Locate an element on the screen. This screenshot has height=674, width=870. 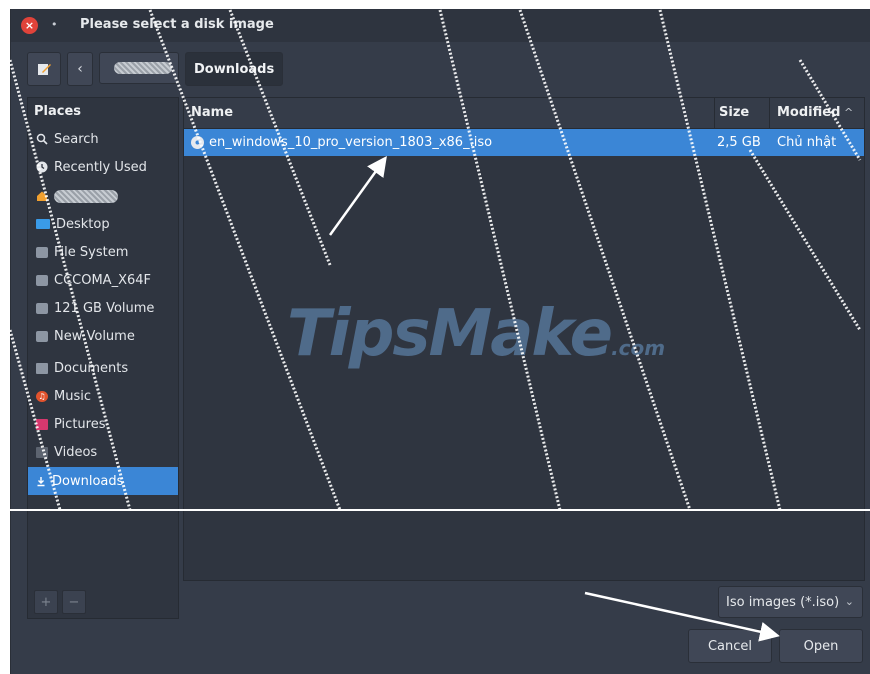
sidebar-item-file-system: File System is located at coordinates (103, 252).